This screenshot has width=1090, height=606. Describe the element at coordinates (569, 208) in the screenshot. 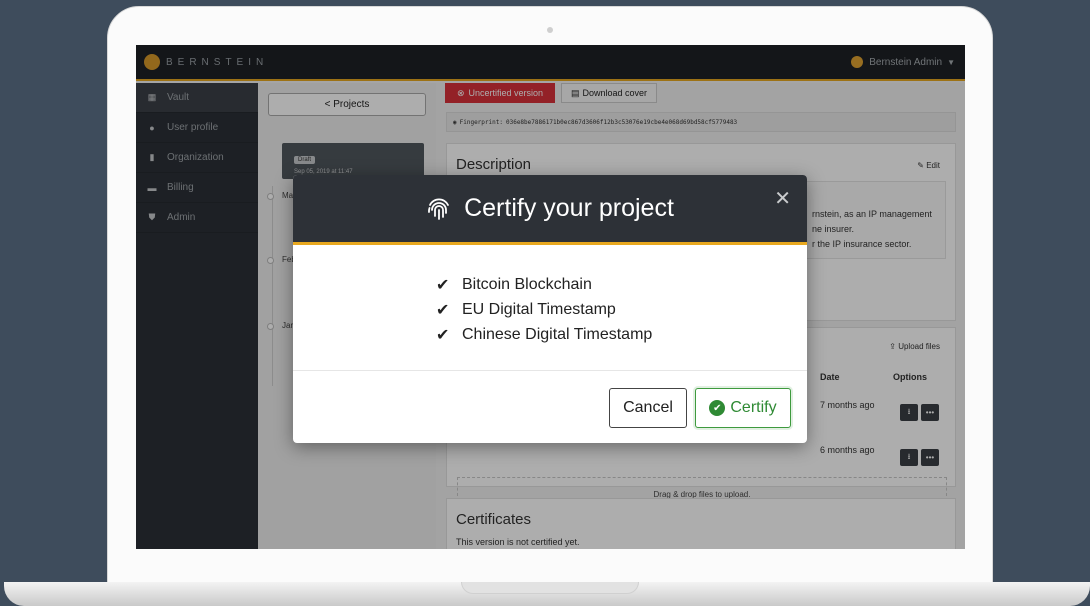

I see `modal-title-text: Certify your project` at that location.